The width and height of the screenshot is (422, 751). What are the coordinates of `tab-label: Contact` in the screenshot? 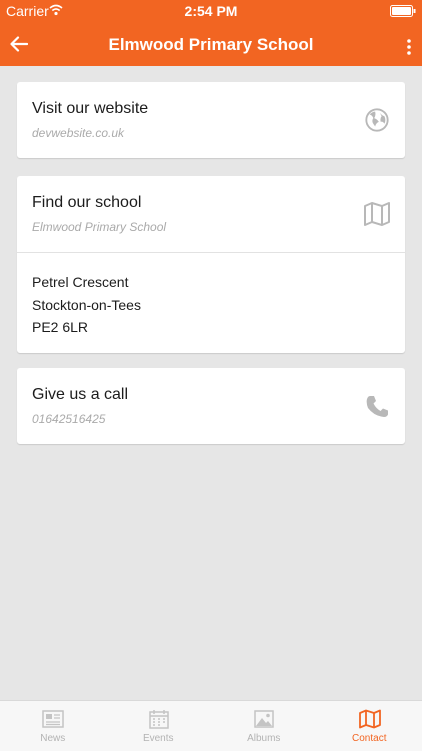 It's located at (369, 738).